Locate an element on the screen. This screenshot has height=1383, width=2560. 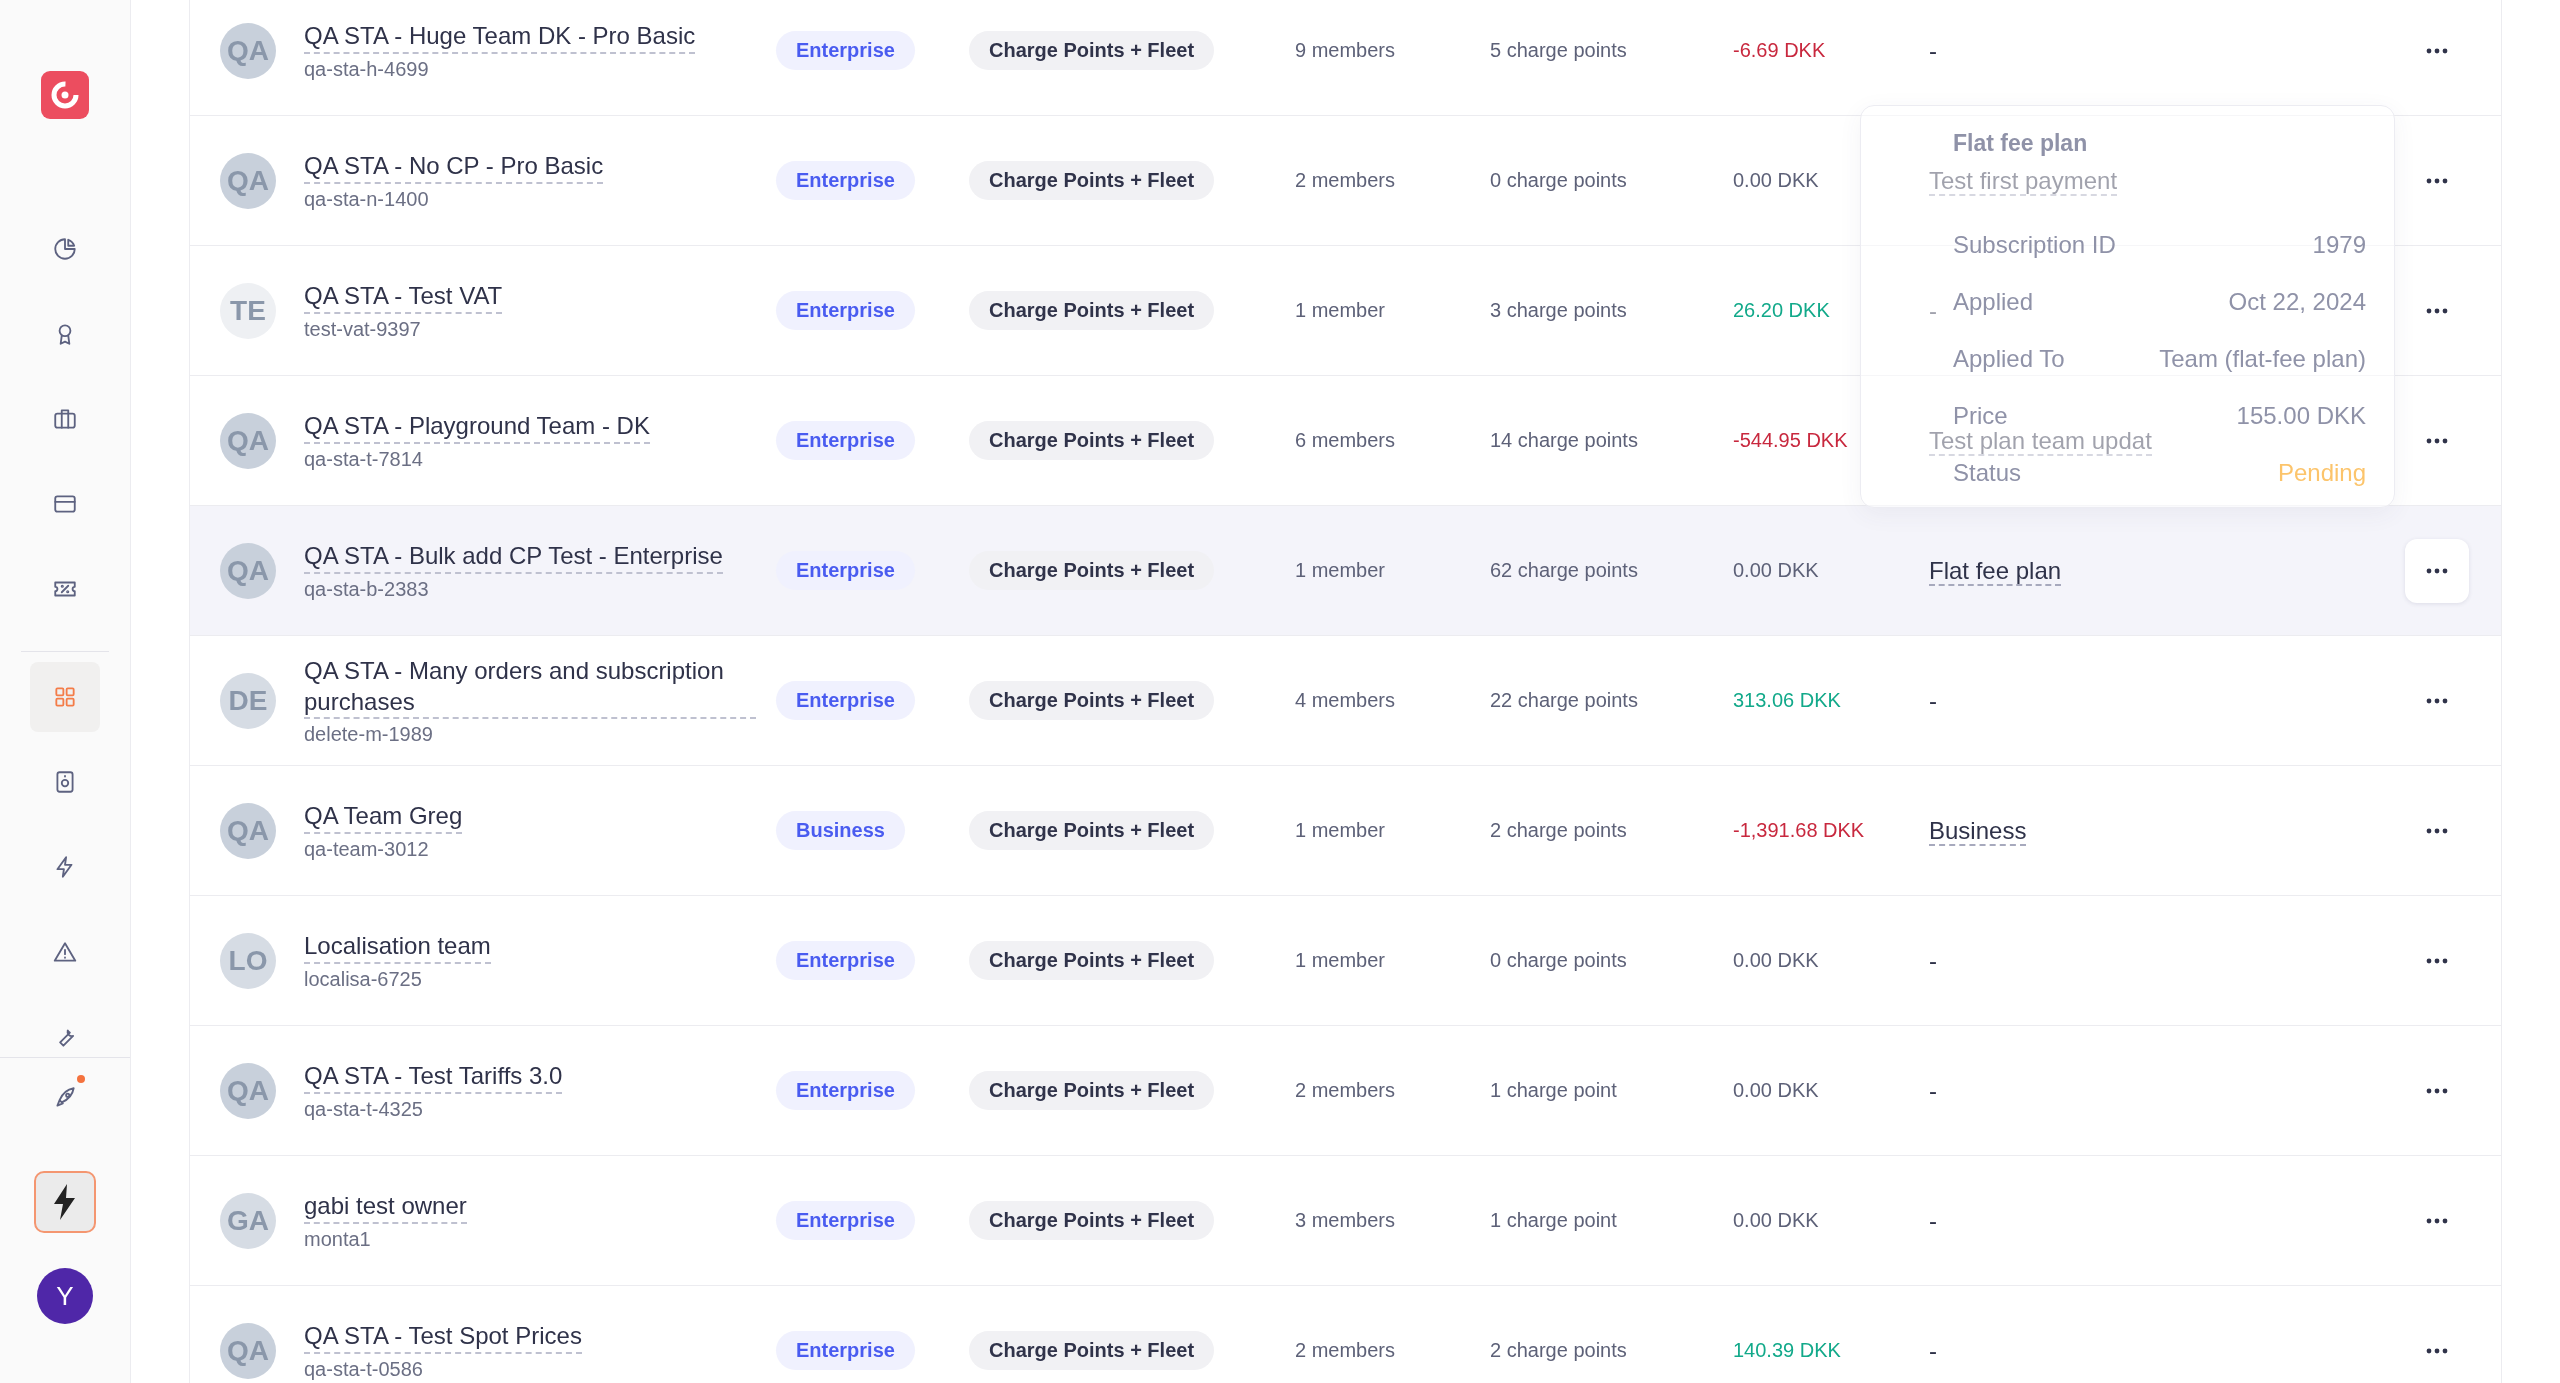
team-name-link: QA STA - Test Tariffs 3.0 is located at coordinates (433, 1077).